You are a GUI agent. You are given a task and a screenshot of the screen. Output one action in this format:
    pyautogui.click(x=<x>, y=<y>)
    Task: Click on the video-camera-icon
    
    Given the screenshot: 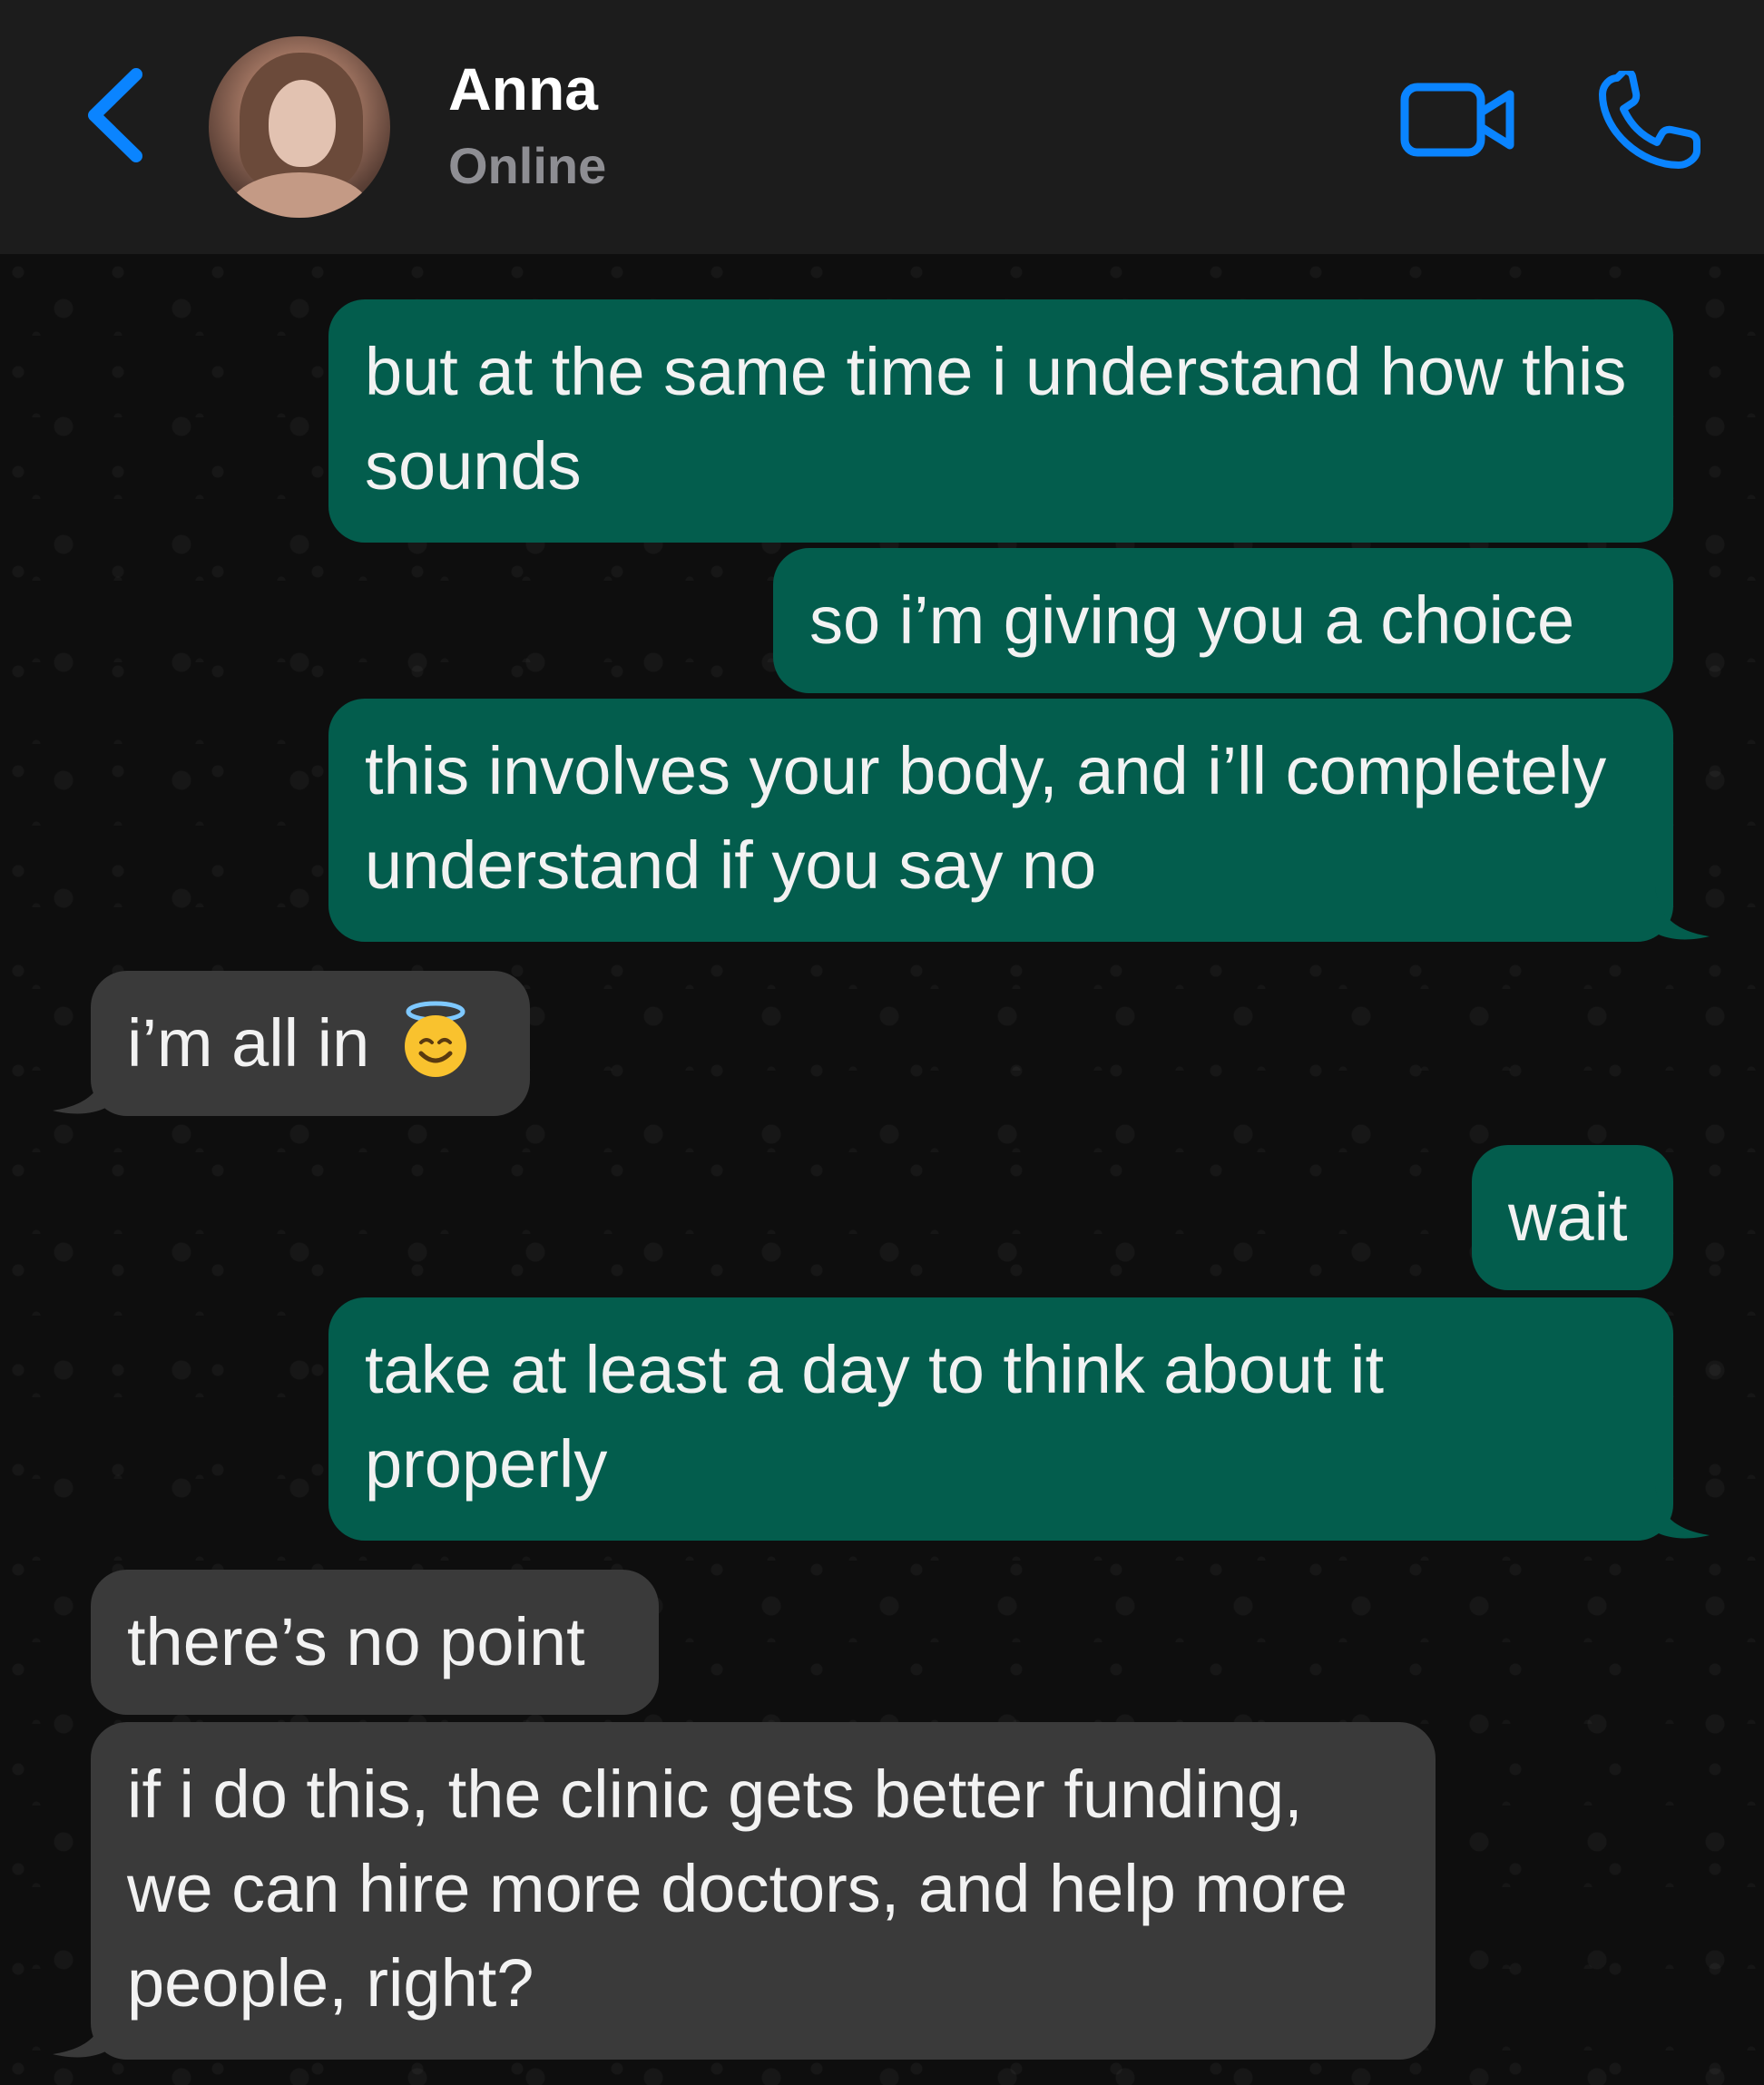 What is the action you would take?
    pyautogui.click(x=1457, y=120)
    